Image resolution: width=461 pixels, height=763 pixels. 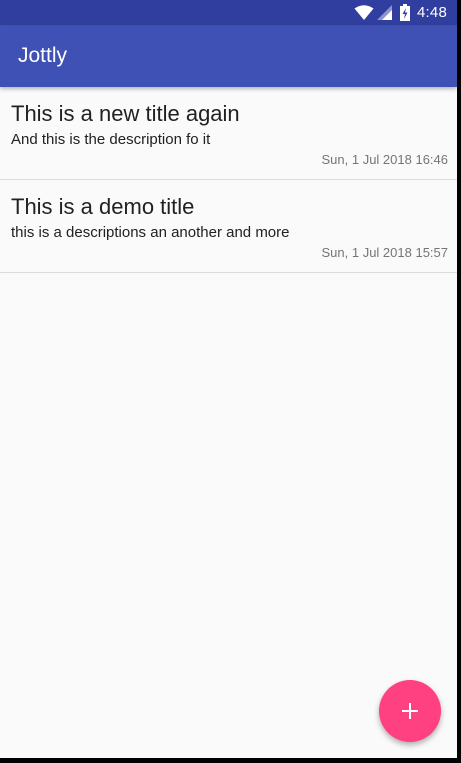 I want to click on plus-icon, so click(x=410, y=711).